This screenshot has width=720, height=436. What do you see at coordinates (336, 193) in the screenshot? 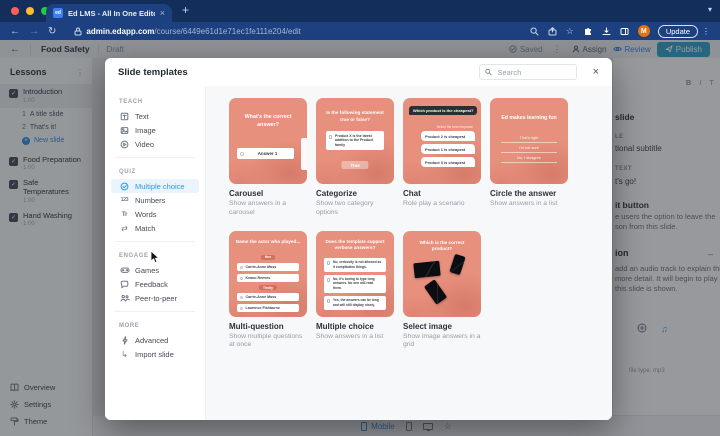
I see `template-name: Categorize` at bounding box center [336, 193].